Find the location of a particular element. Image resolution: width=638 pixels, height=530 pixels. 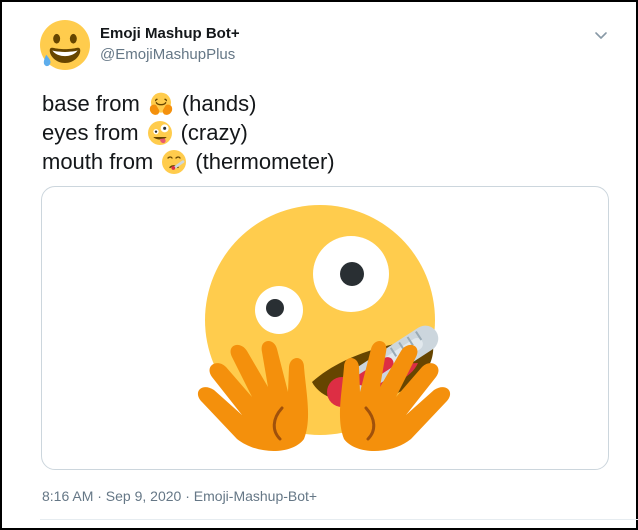

tweet-source: Emoji-Mashup-Bot+ is located at coordinates (255, 496).